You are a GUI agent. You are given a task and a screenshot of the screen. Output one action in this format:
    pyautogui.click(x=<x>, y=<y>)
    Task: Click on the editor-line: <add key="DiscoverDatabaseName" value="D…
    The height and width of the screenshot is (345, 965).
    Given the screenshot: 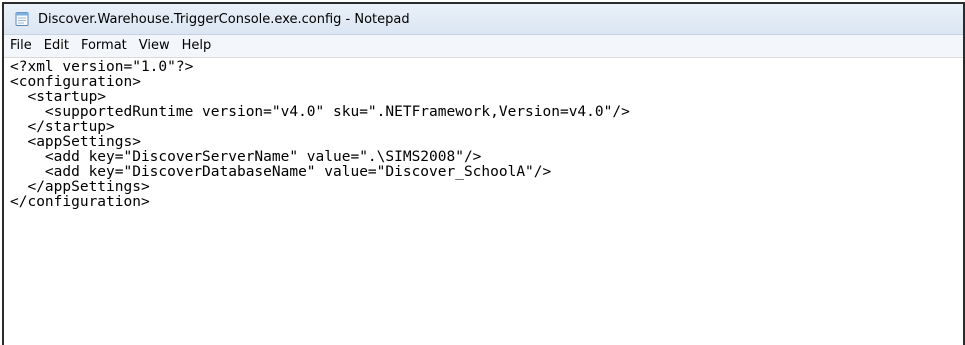 What is the action you would take?
    pyautogui.click(x=281, y=172)
    